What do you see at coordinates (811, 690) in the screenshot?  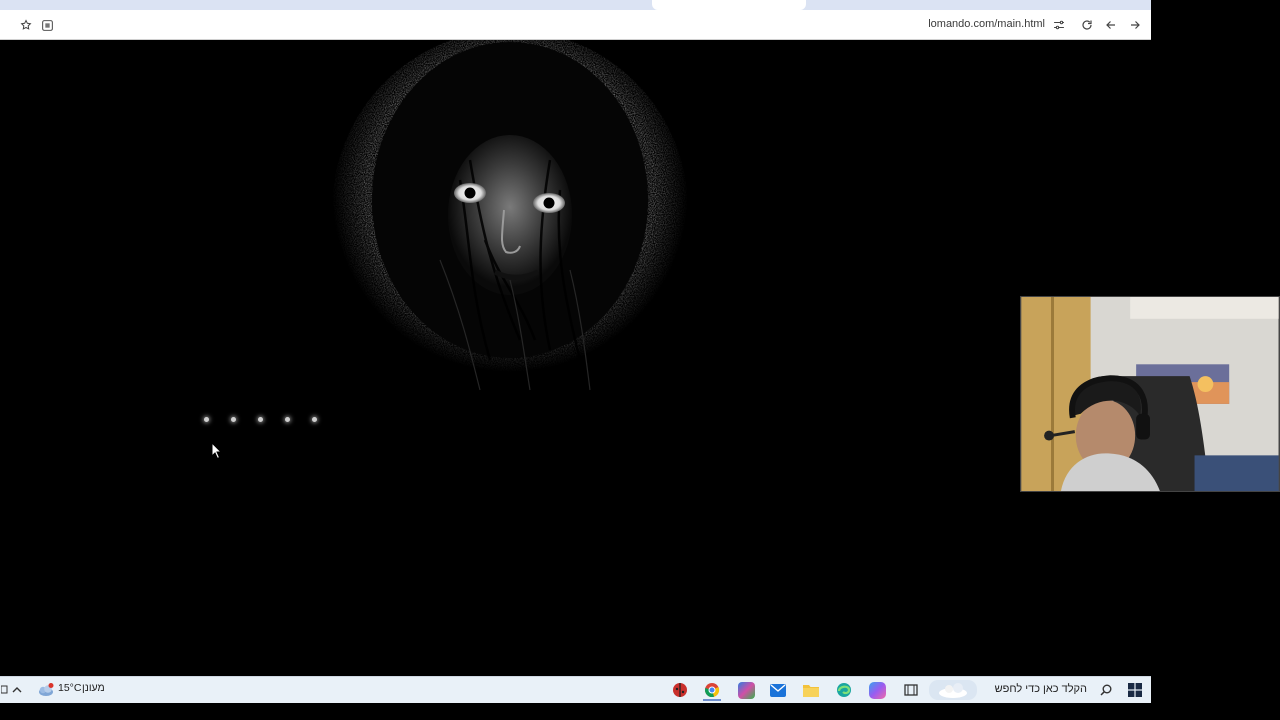 I see `file-explorer-icon` at bounding box center [811, 690].